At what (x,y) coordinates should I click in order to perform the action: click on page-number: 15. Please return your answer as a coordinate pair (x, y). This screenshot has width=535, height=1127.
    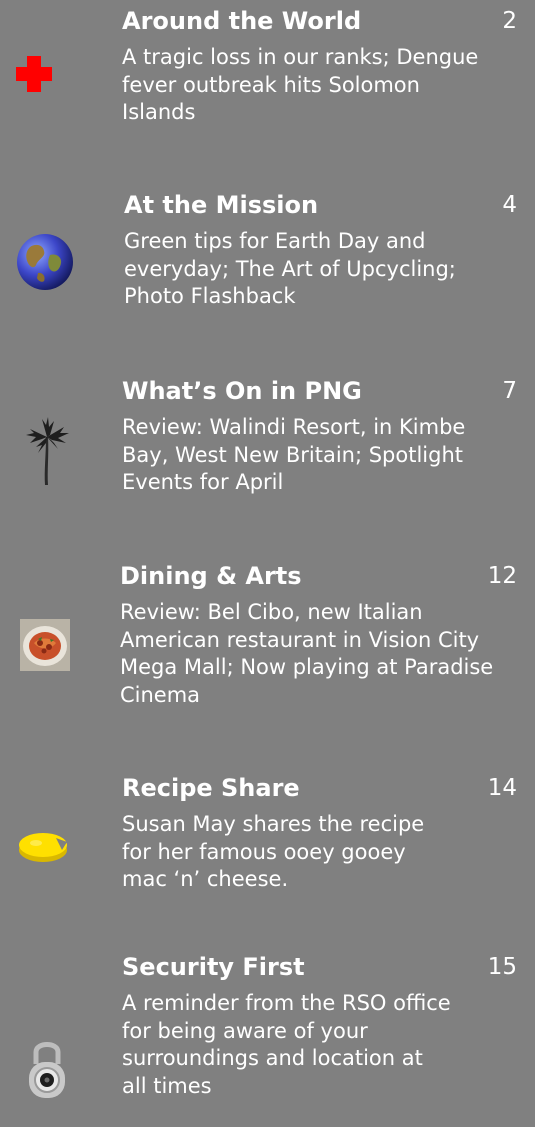
    Looking at the image, I should click on (502, 967).